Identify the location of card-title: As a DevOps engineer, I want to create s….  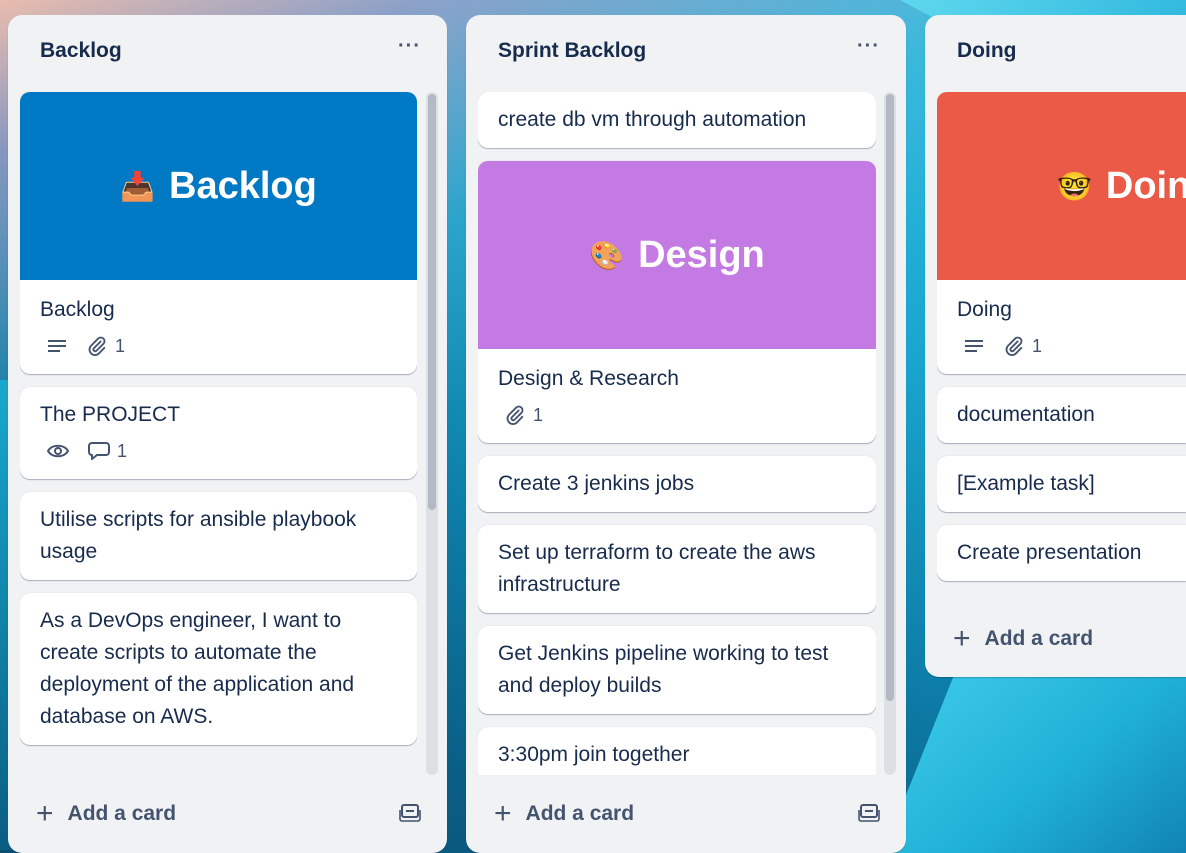
(197, 668).